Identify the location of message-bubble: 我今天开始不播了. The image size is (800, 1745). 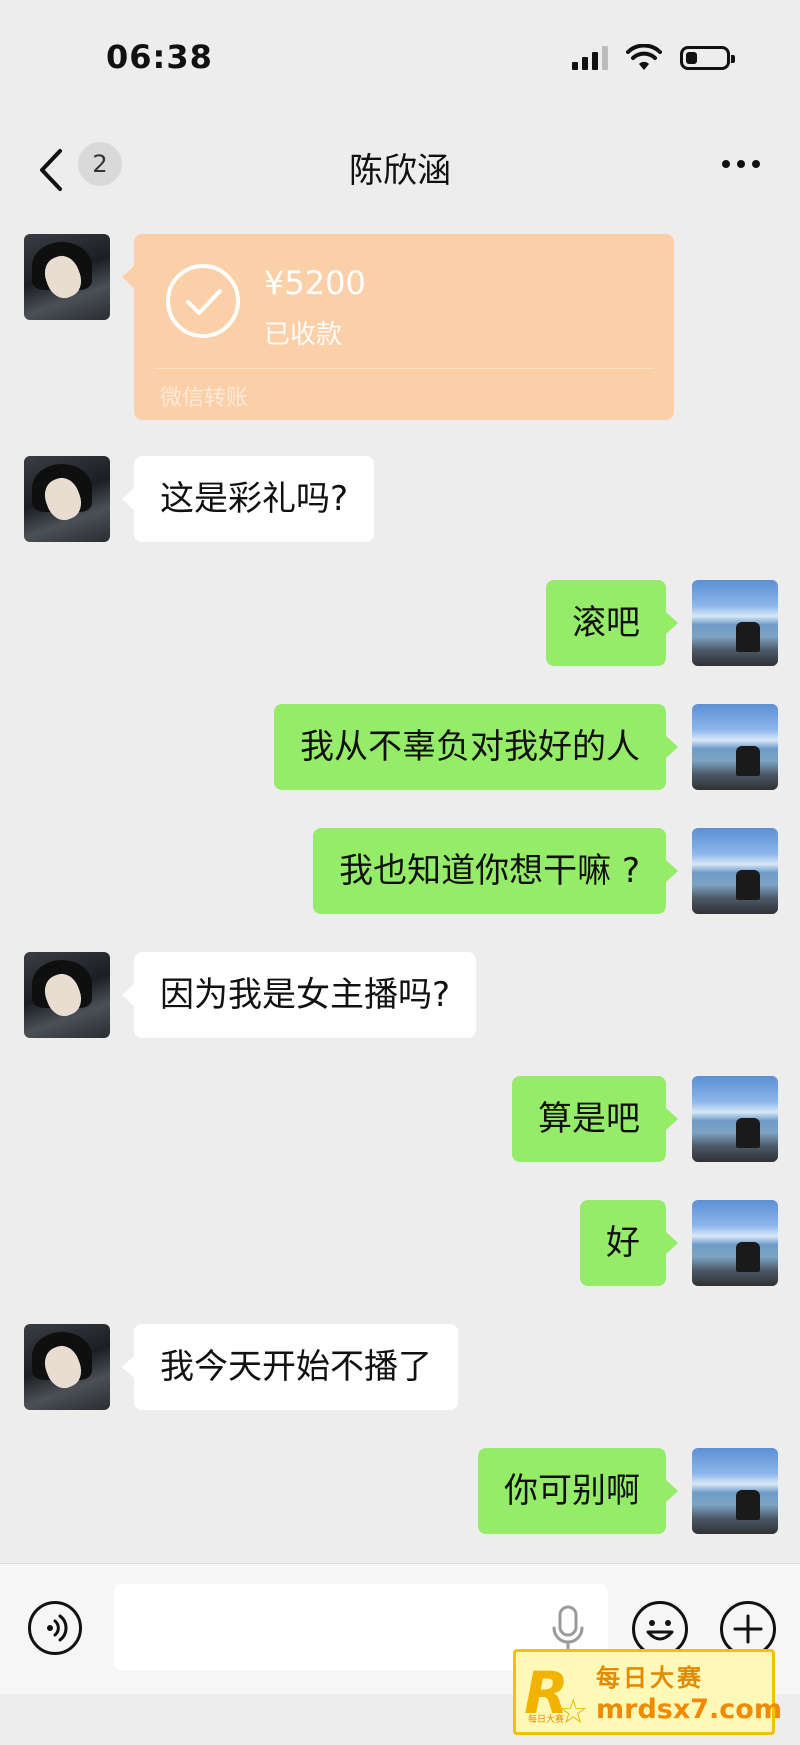
(290, 1367).